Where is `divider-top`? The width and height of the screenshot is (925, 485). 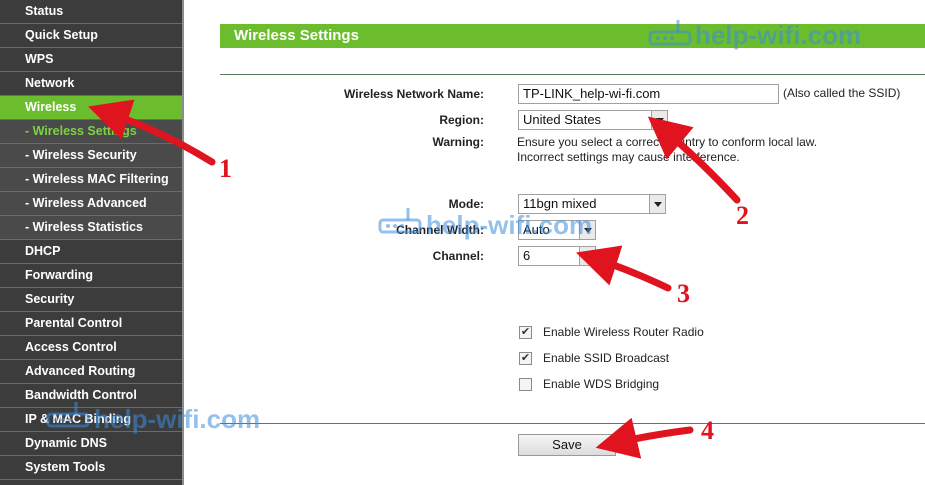 divider-top is located at coordinates (572, 74).